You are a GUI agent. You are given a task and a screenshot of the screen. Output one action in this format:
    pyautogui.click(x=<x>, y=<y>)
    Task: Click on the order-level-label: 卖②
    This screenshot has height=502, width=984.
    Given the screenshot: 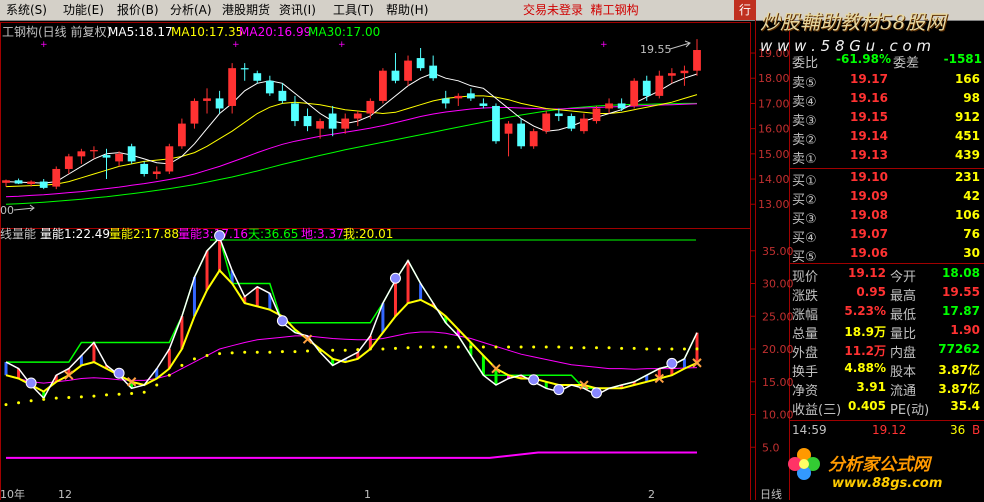 What is the action you would take?
    pyautogui.click(x=804, y=140)
    